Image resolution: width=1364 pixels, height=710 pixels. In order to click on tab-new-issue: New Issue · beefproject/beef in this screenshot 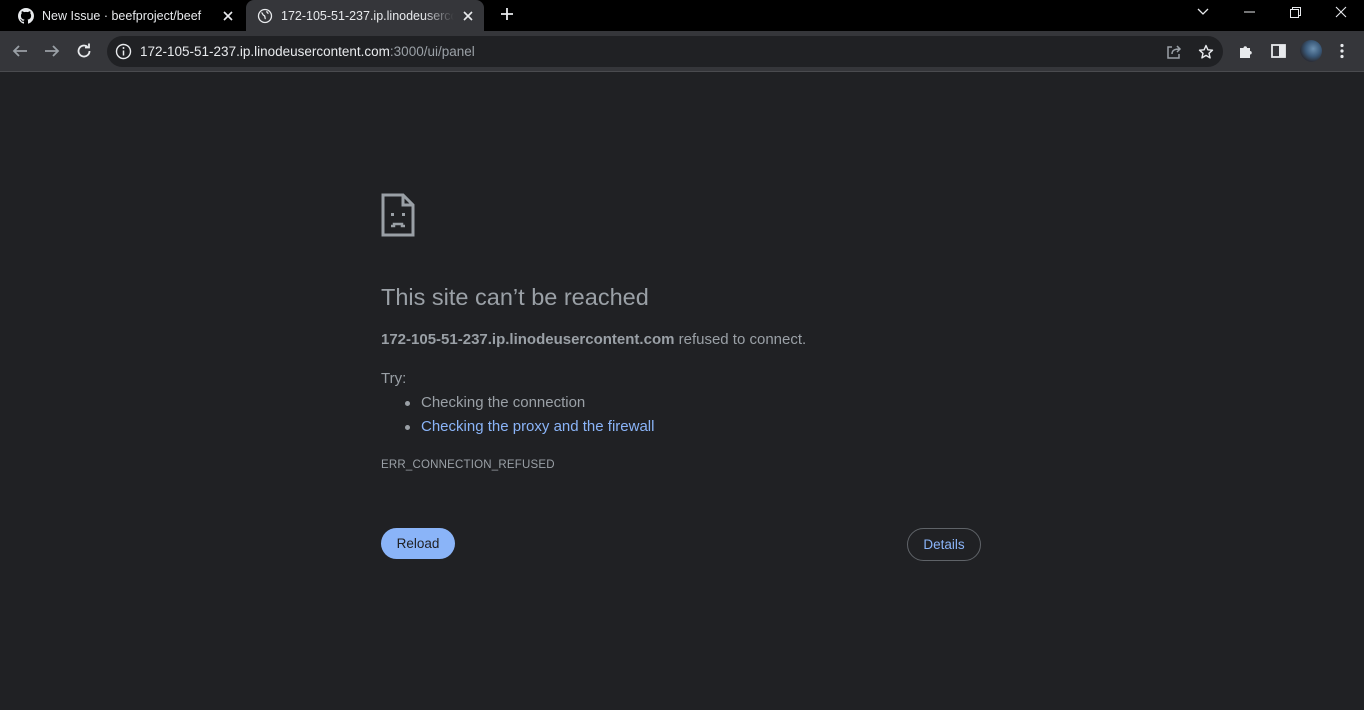, I will do `click(122, 15)`.